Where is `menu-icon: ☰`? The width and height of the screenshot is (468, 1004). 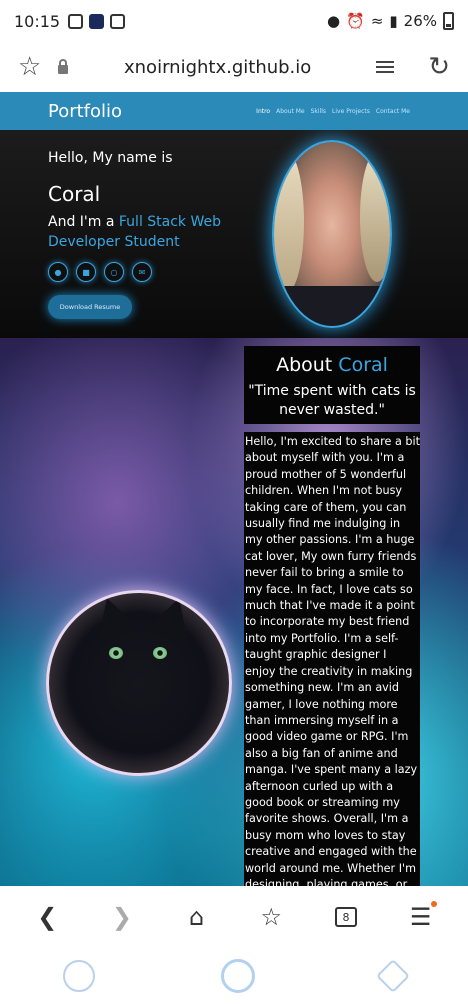
menu-icon: ☰ is located at coordinates (421, 917).